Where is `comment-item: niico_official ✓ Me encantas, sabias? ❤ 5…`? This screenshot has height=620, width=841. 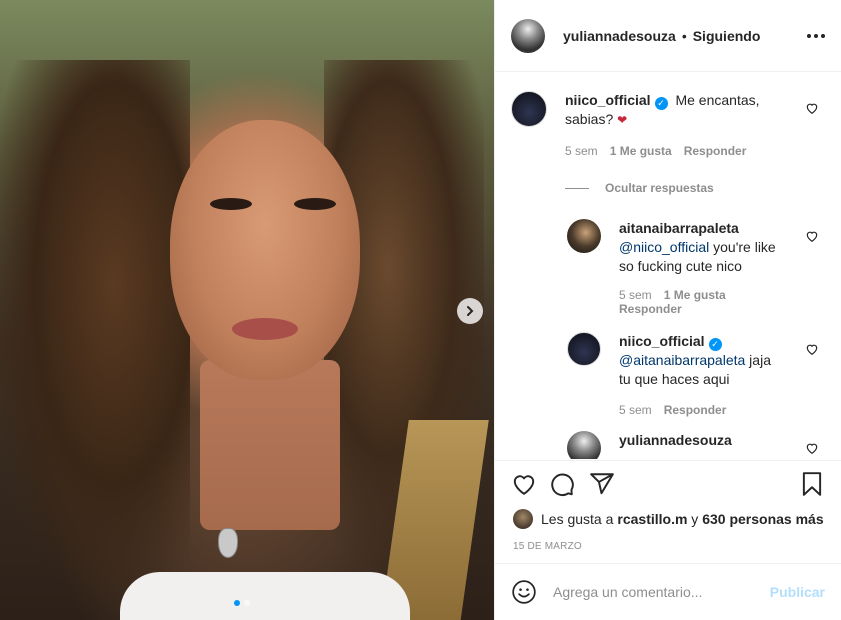
comment-item: niico_official ✓ Me encantas, sabias? ❤ 5… is located at coordinates (653, 124).